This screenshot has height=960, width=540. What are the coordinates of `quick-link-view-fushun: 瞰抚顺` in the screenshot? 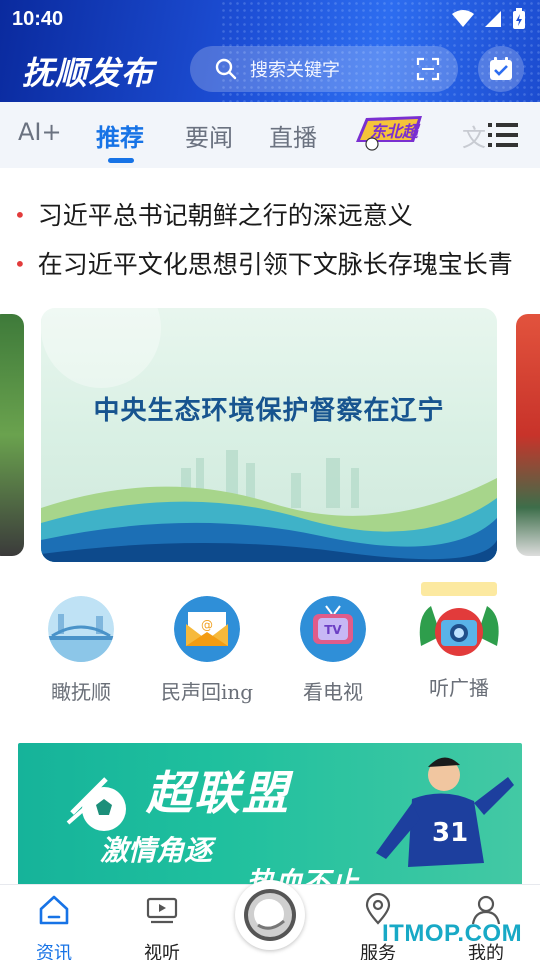 It's located at (81, 650).